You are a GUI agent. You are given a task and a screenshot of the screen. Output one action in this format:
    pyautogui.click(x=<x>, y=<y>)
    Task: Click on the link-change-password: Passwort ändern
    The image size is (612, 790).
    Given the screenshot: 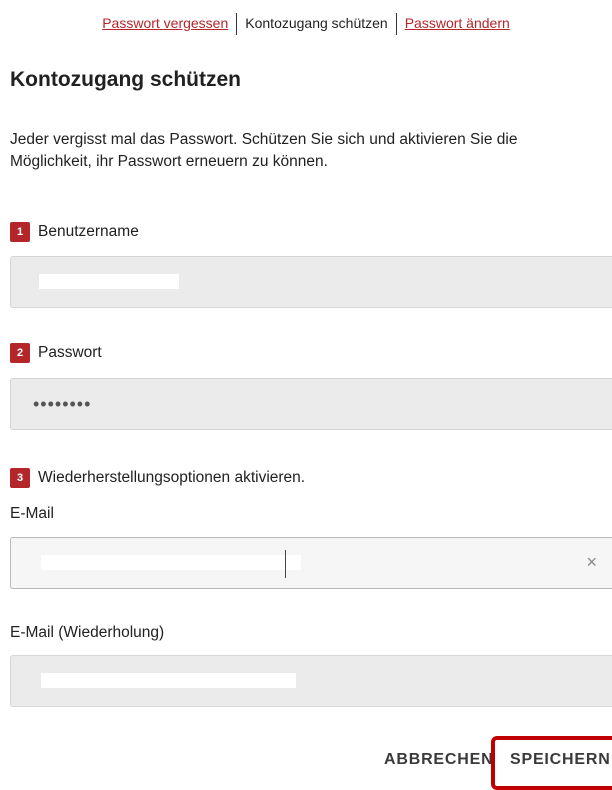 What is the action you would take?
    pyautogui.click(x=457, y=23)
    